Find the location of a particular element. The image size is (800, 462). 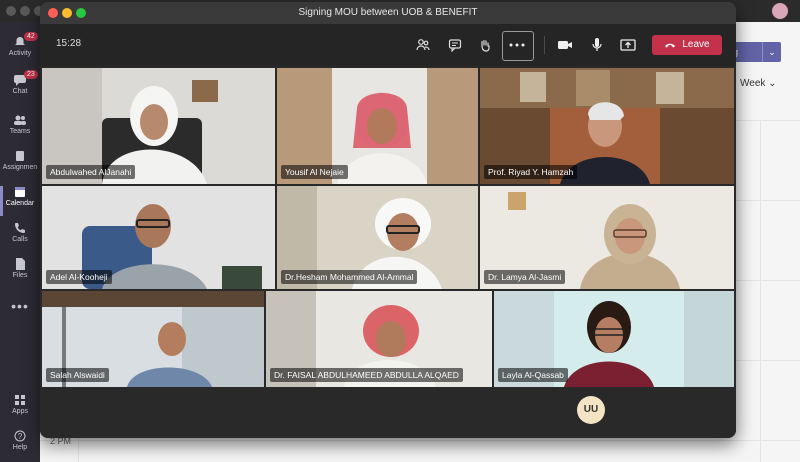

camera-button is located at coordinates (565, 45).